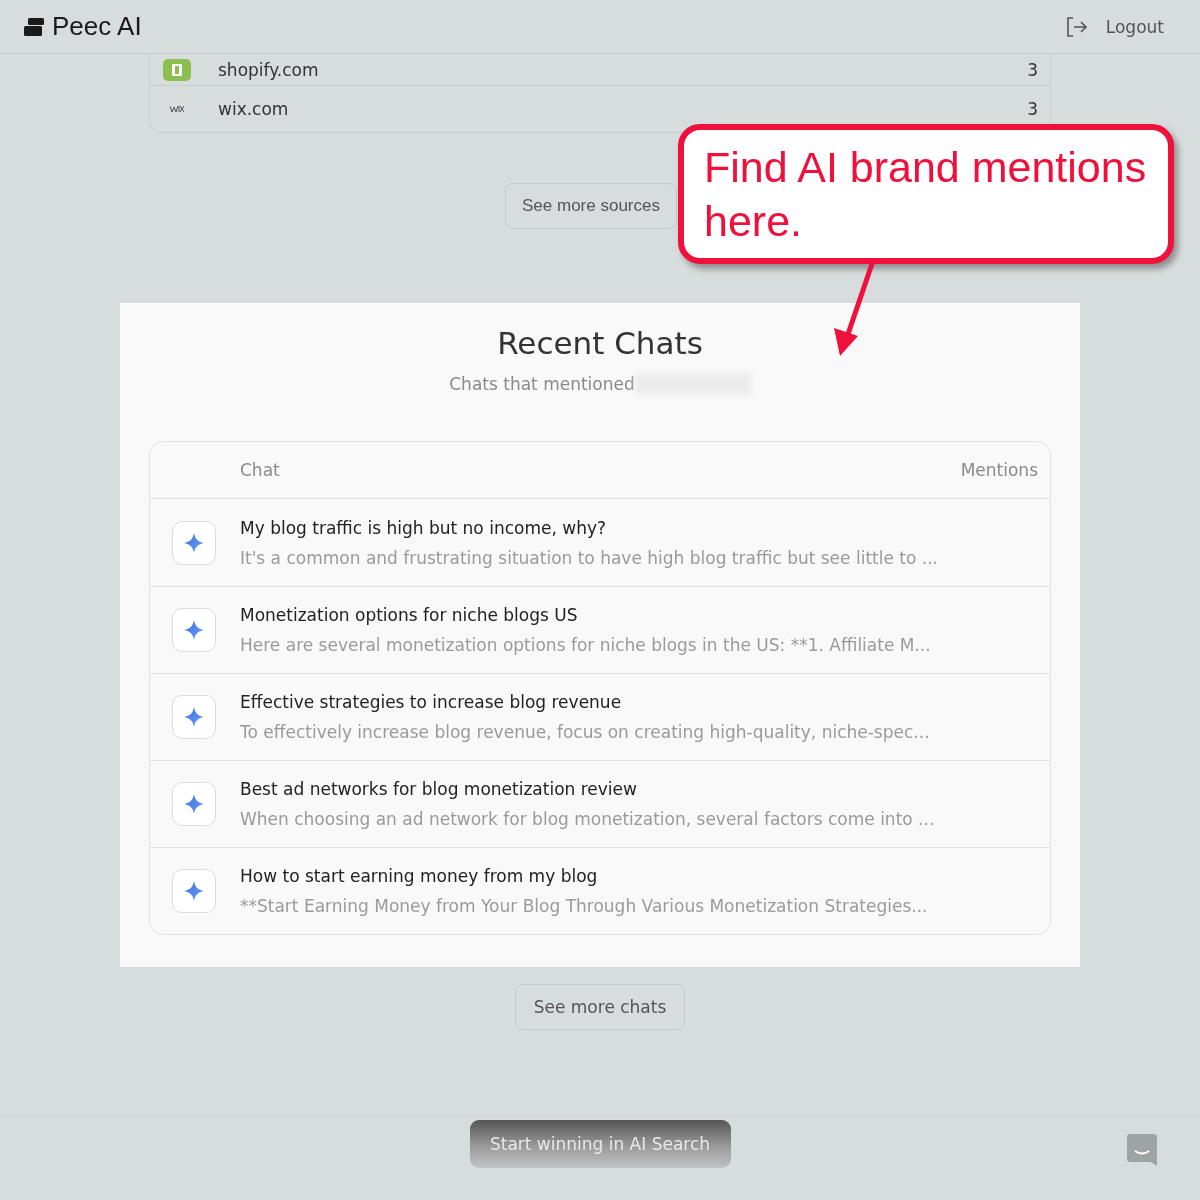 This screenshot has height=1200, width=1200. What do you see at coordinates (1142, 1150) in the screenshot?
I see `chat-bubble-icon` at bounding box center [1142, 1150].